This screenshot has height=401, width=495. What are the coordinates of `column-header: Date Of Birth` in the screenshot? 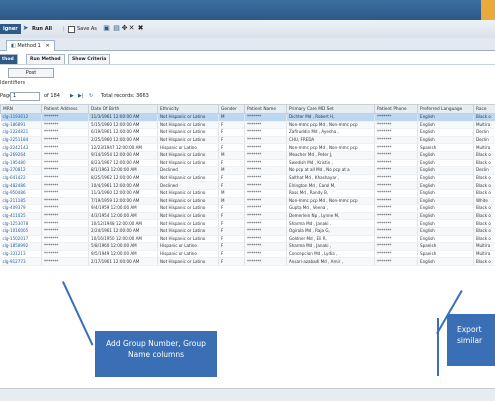 It's located at (123, 109).